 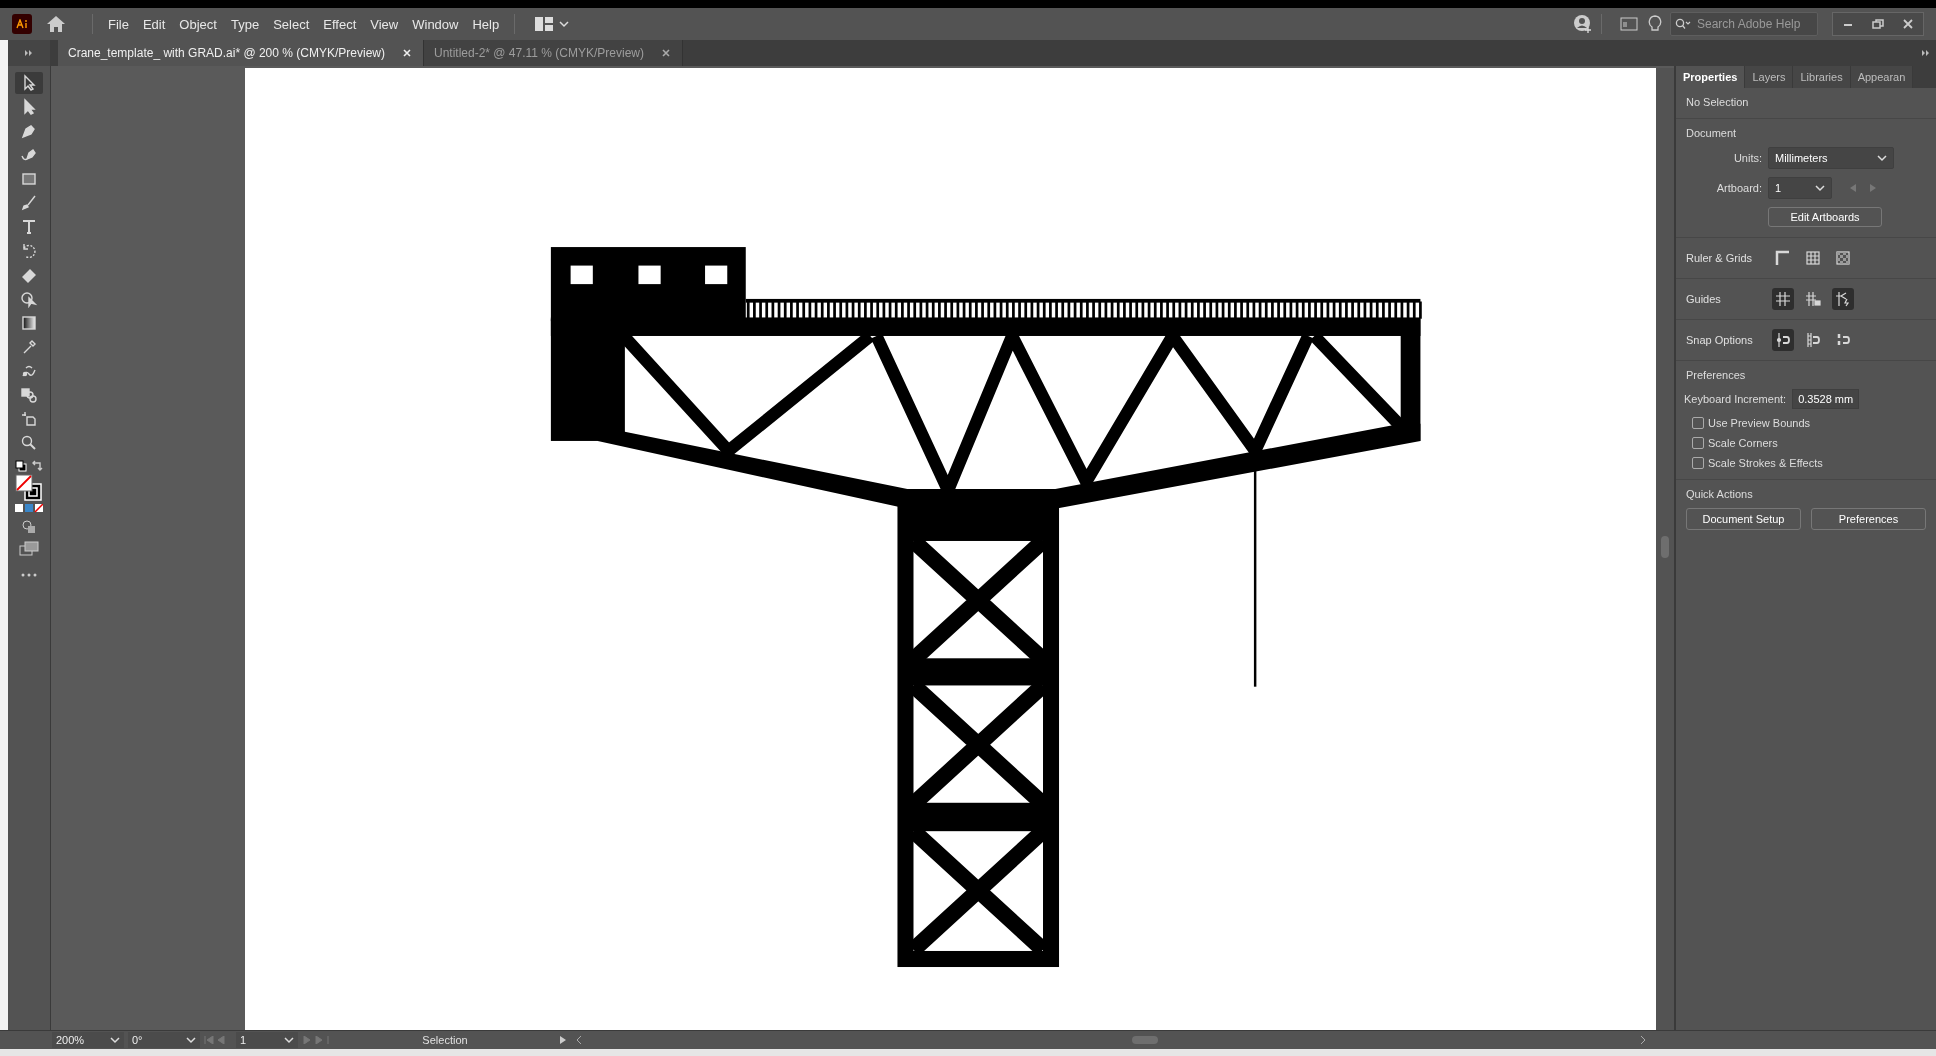 What do you see at coordinates (37, 466) in the screenshot?
I see `swap-arrow-icon` at bounding box center [37, 466].